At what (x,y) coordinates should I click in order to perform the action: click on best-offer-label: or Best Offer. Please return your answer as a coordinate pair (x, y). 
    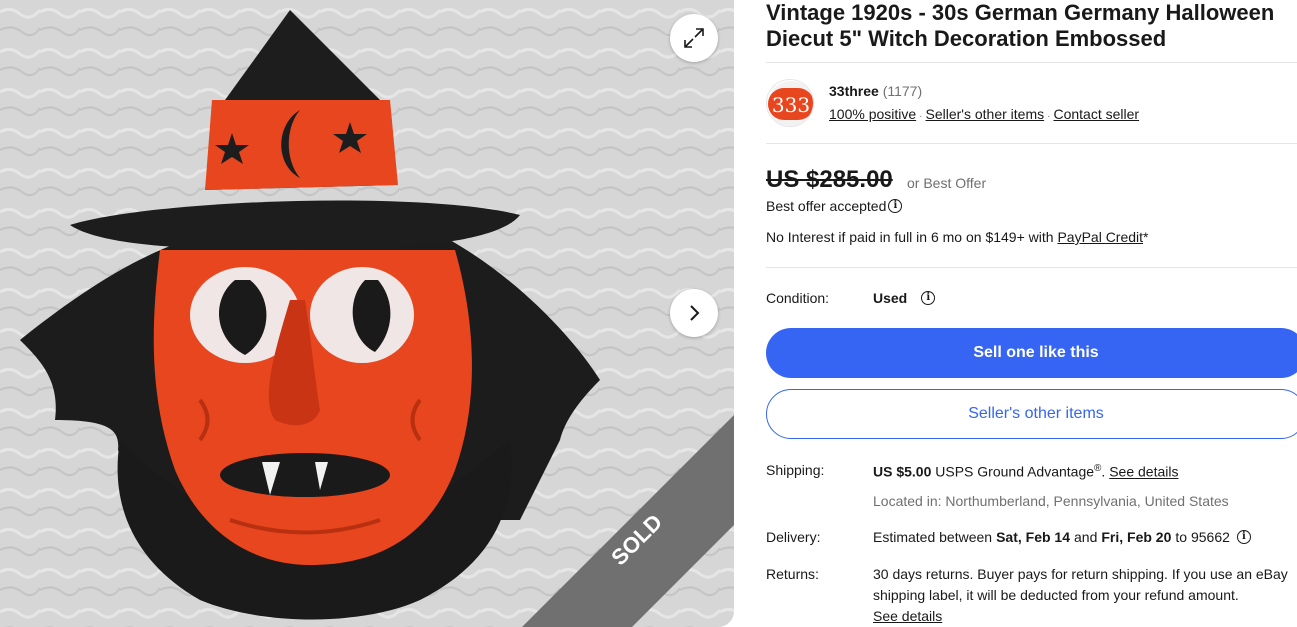
    Looking at the image, I should click on (947, 183).